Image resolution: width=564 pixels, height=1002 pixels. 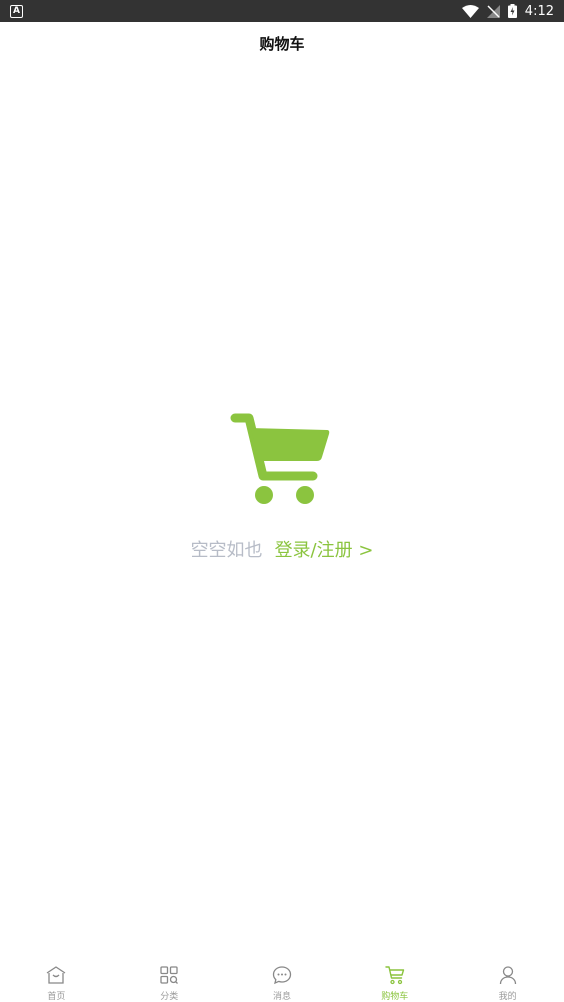 I want to click on category-icon, so click(x=169, y=975).